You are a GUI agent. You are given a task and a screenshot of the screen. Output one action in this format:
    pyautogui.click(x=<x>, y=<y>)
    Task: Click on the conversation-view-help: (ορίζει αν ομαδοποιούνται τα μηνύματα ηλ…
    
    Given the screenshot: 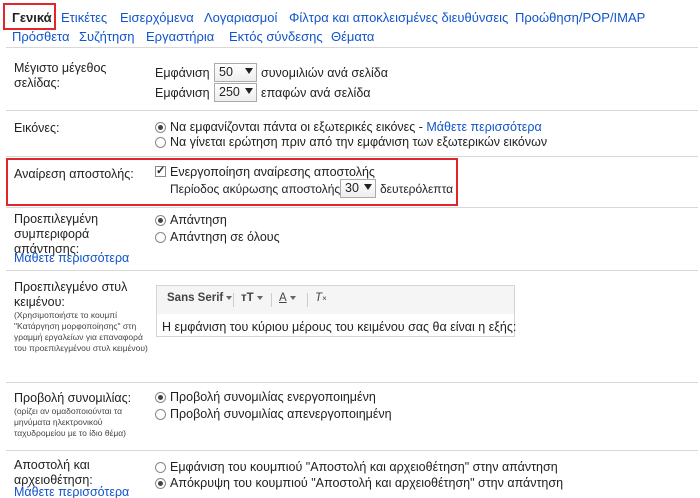 What is the action you would take?
    pyautogui.click(x=70, y=422)
    